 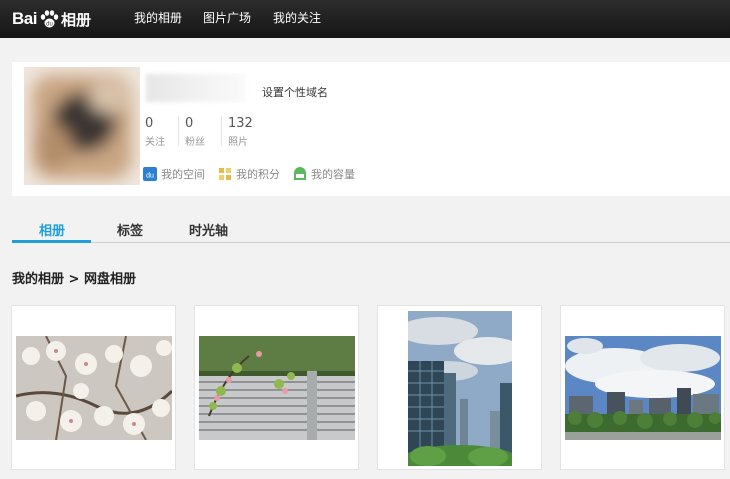 I want to click on photo-city-skyline, so click(x=643, y=388).